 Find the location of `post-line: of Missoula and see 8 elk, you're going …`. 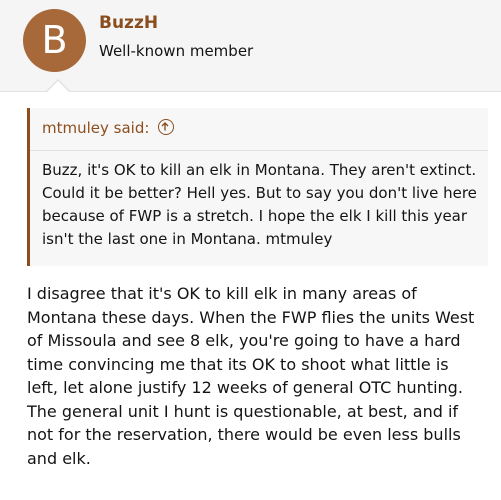

post-line: of Missoula and see 8 elk, you're going … is located at coordinates (244, 340).